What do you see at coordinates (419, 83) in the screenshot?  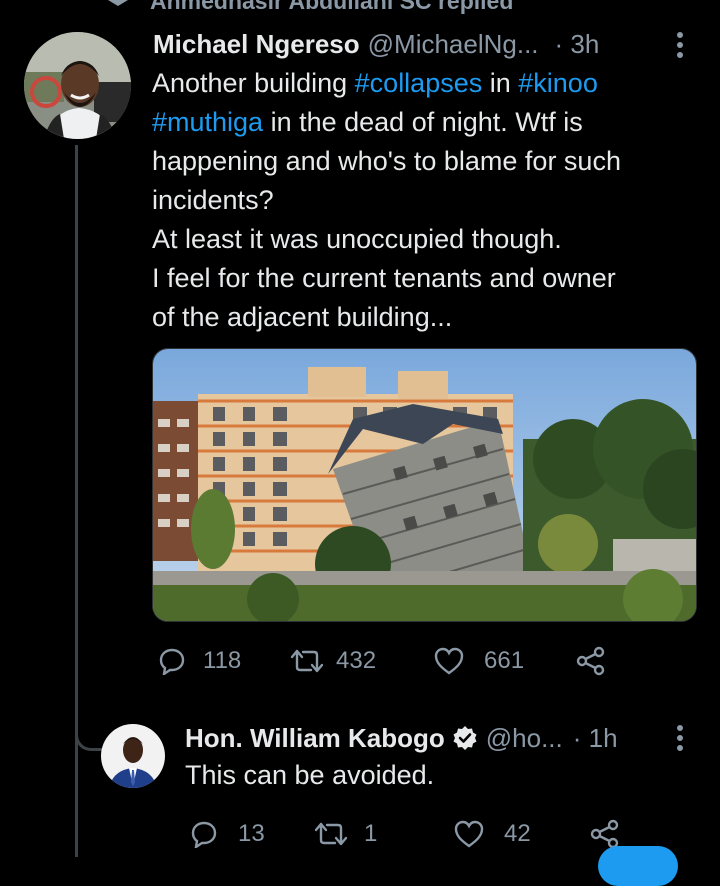 I see `hashtag-link: #collapses` at bounding box center [419, 83].